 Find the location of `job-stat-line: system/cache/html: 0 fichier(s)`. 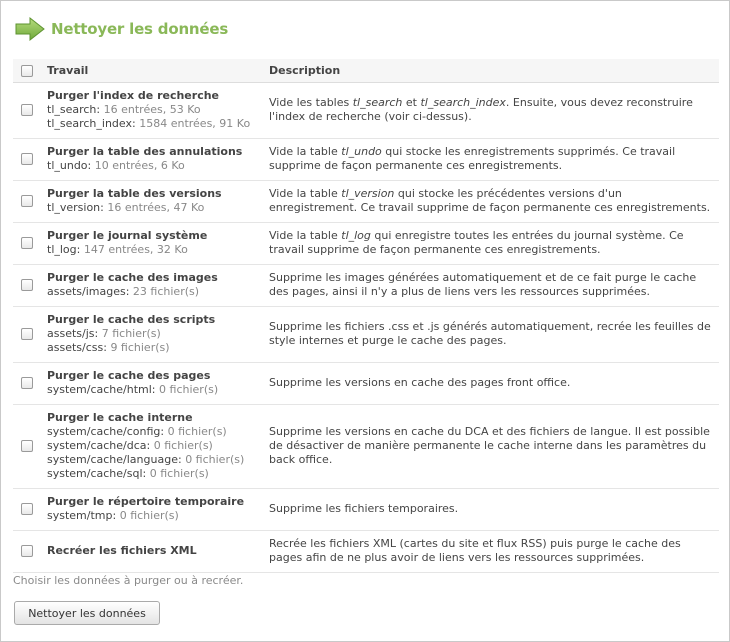

job-stat-line: system/cache/html: 0 fichier(s) is located at coordinates (152, 390).